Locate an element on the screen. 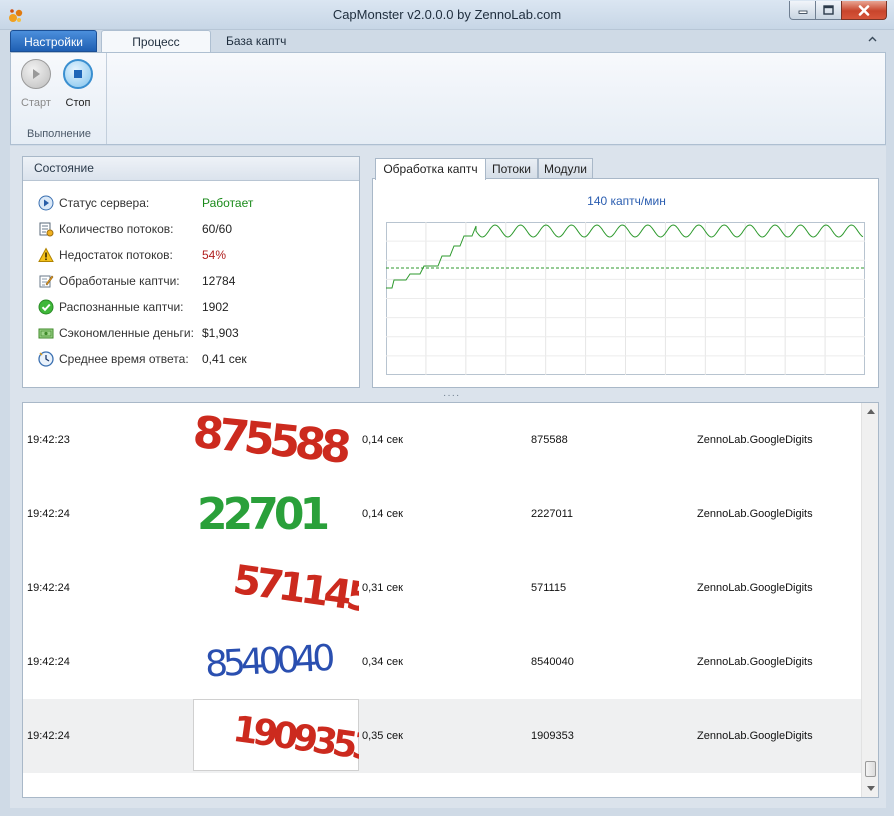 Image resolution: width=894 pixels, height=816 pixels. scroll-down-button is located at coordinates (870, 788).